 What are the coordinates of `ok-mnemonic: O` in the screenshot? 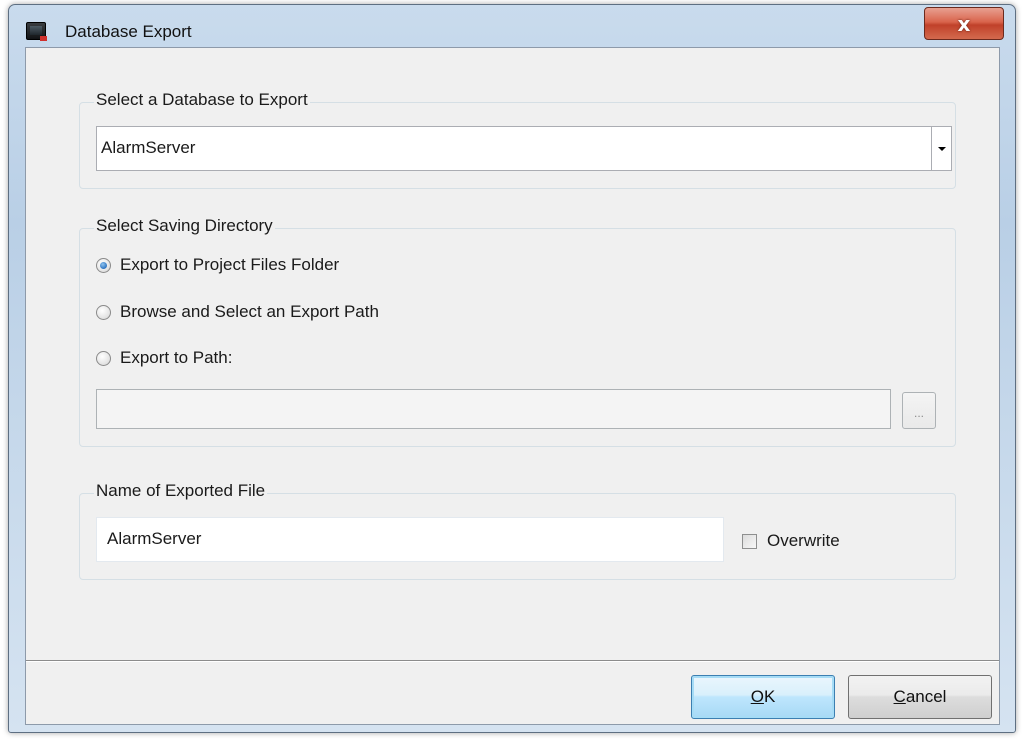 It's located at (757, 696).